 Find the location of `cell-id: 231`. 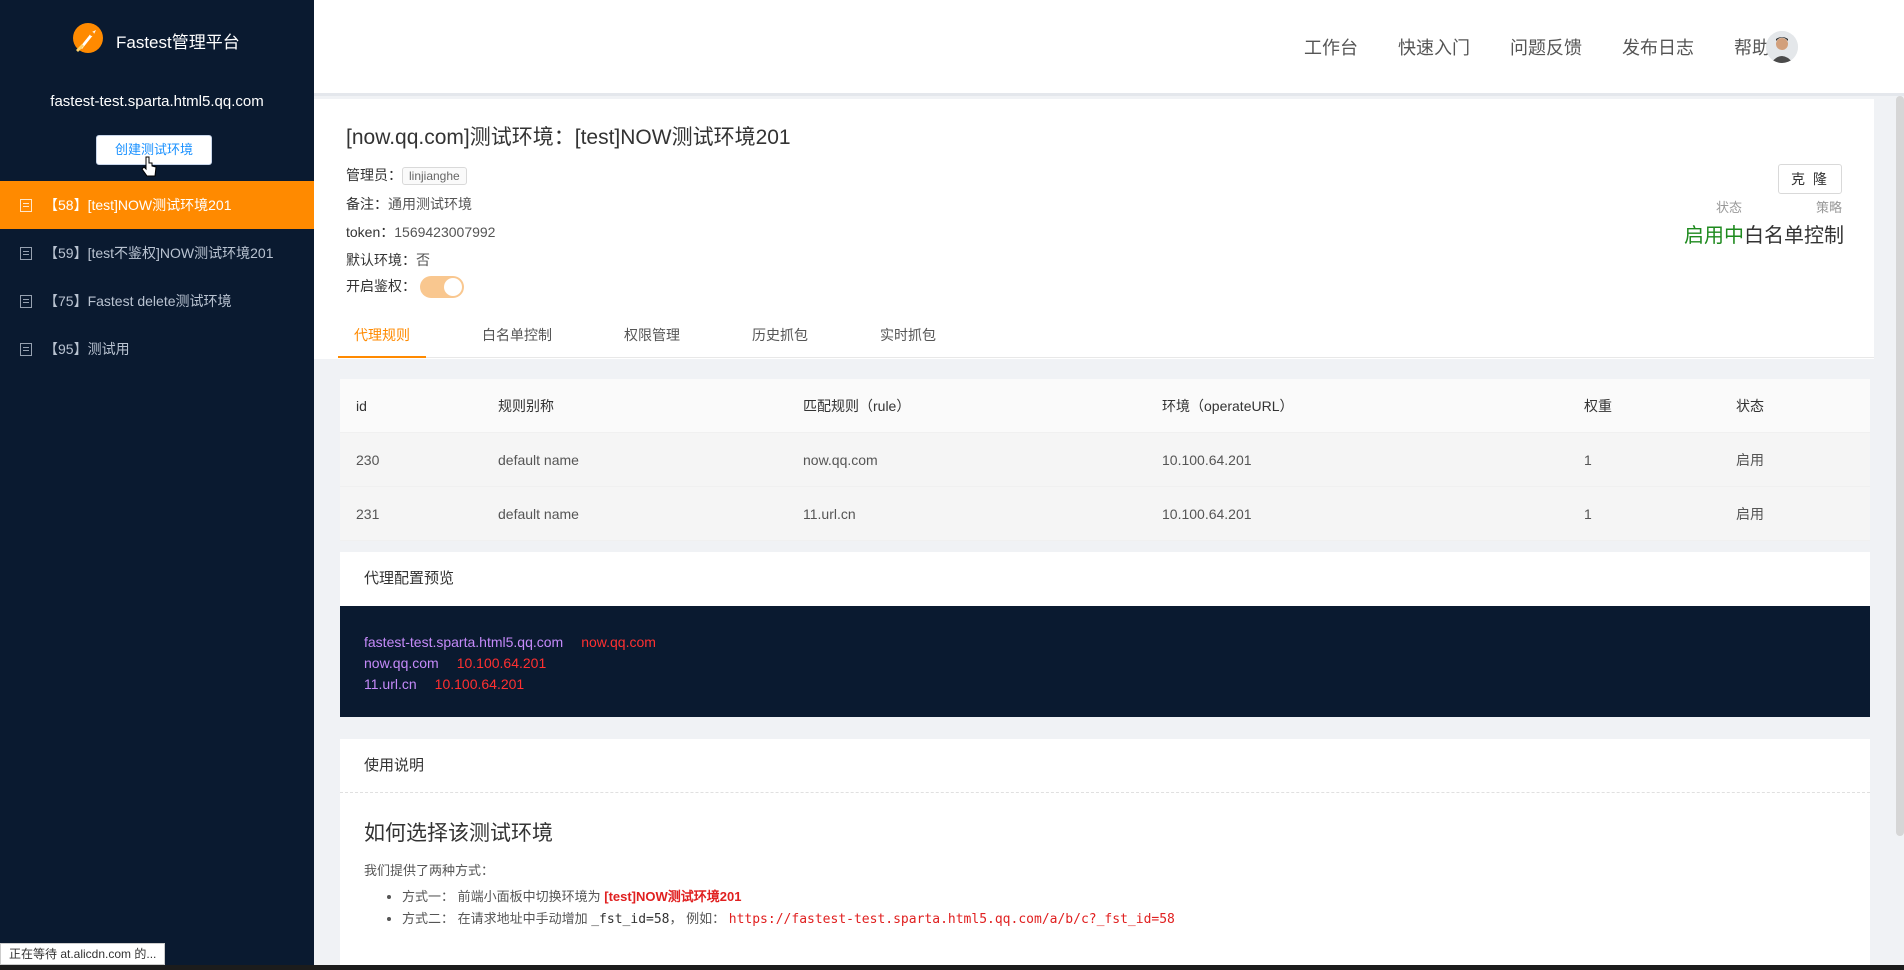

cell-id: 231 is located at coordinates (368, 513).